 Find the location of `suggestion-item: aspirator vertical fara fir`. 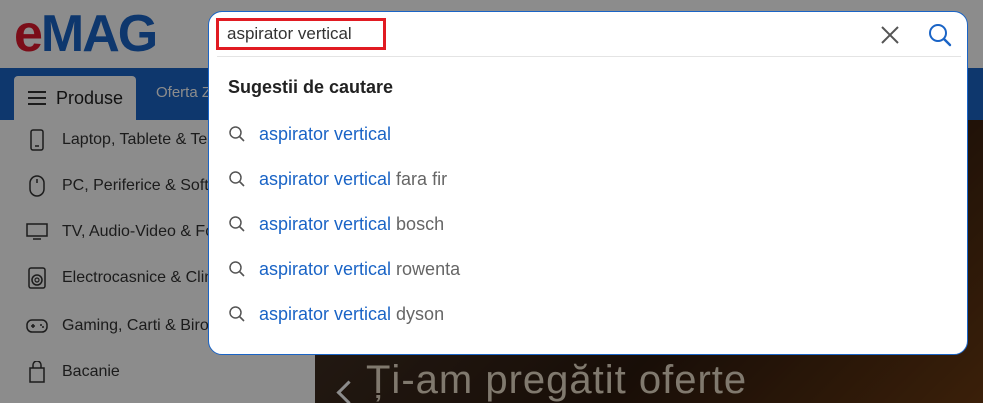

suggestion-item: aspirator vertical fara fir is located at coordinates (337, 179).